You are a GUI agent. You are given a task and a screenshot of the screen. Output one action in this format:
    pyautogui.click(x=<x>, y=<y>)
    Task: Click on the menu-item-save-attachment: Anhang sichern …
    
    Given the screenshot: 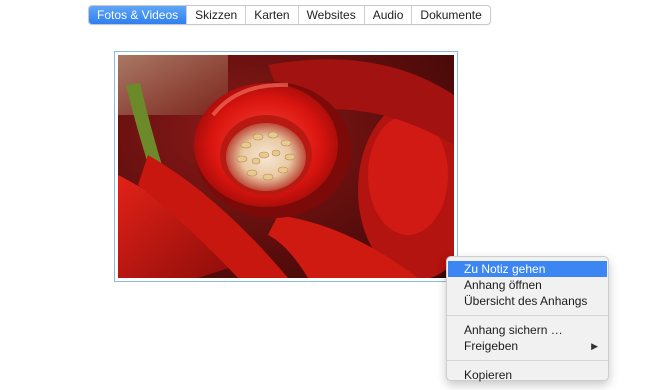 What is the action you would take?
    pyautogui.click(x=527, y=330)
    